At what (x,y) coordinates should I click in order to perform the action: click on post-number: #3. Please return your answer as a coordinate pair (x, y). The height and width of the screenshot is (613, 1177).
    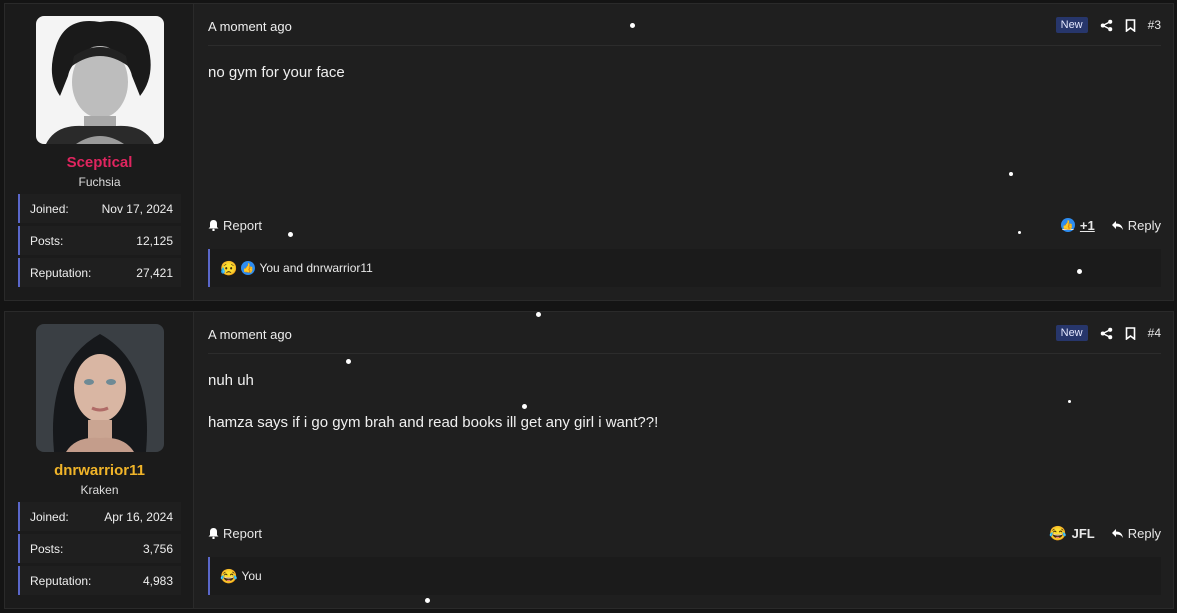
    Looking at the image, I should click on (1154, 25).